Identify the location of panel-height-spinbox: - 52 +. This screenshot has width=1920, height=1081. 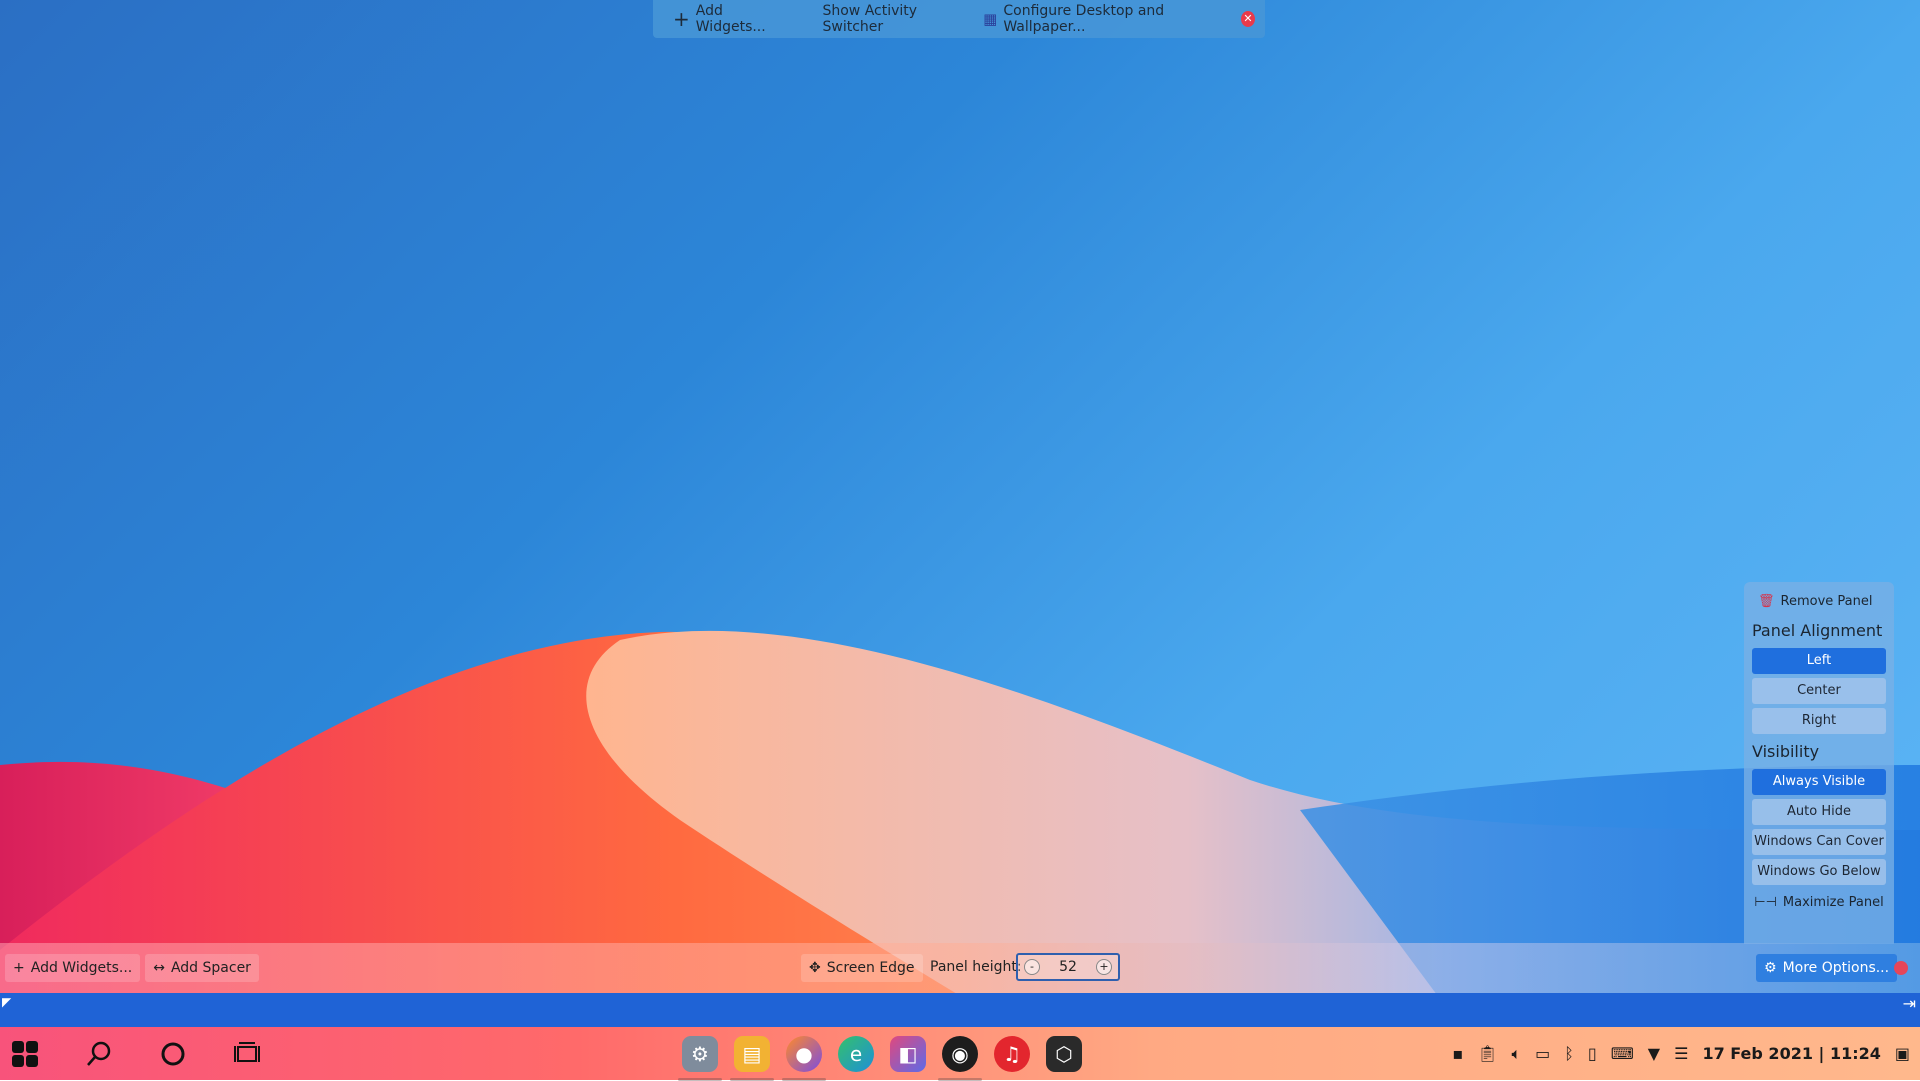
(1068, 967).